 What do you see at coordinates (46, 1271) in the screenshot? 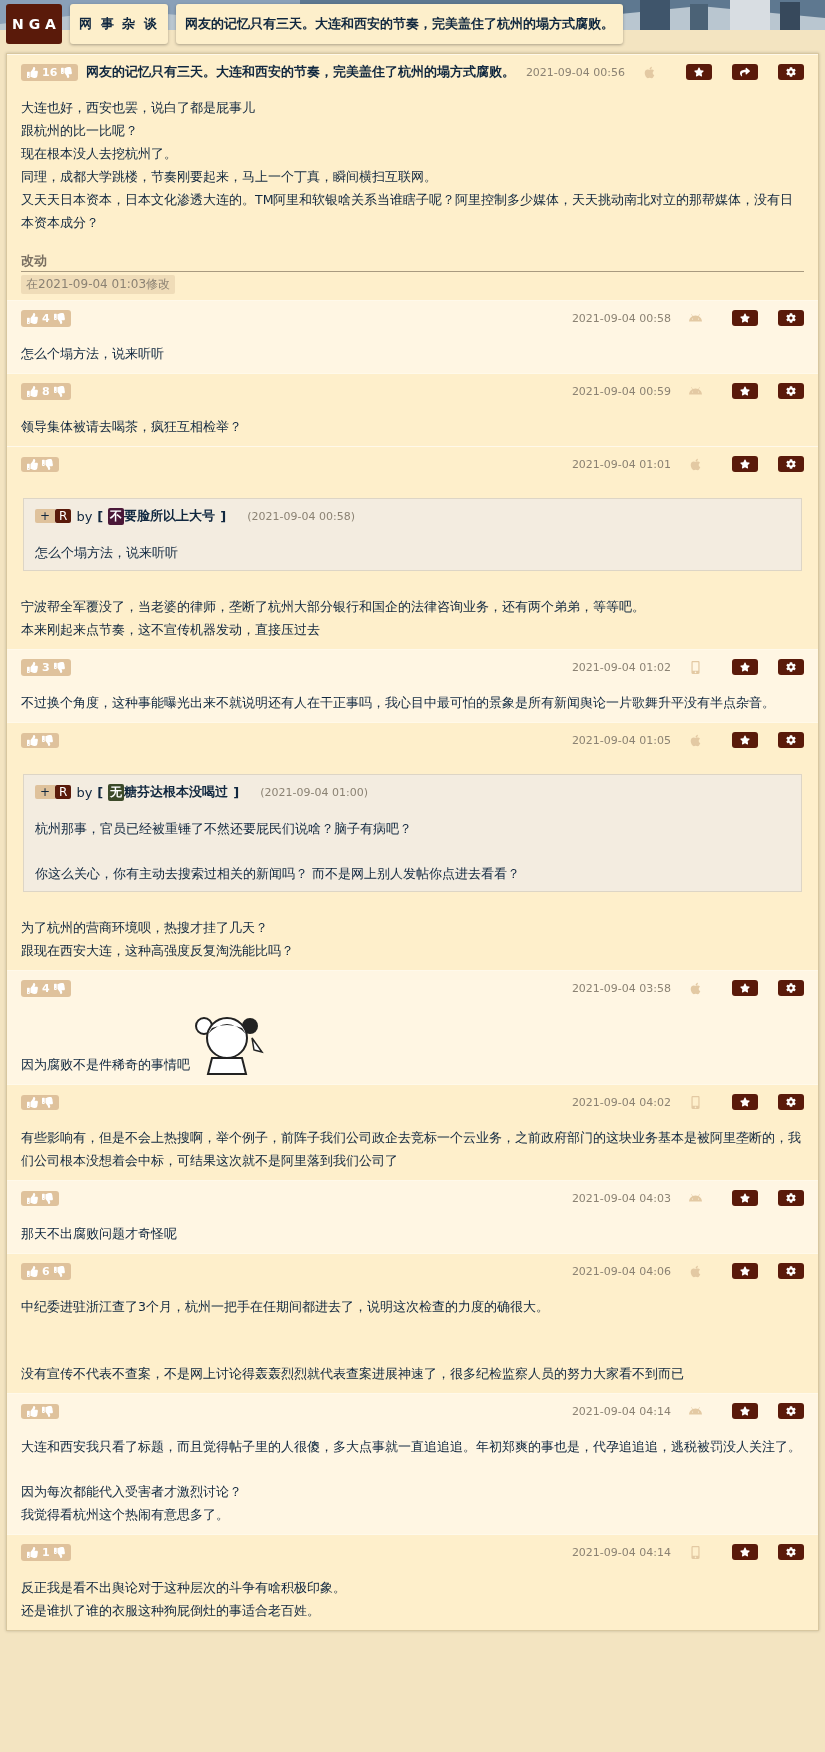
I see `vote-control: 6` at bounding box center [46, 1271].